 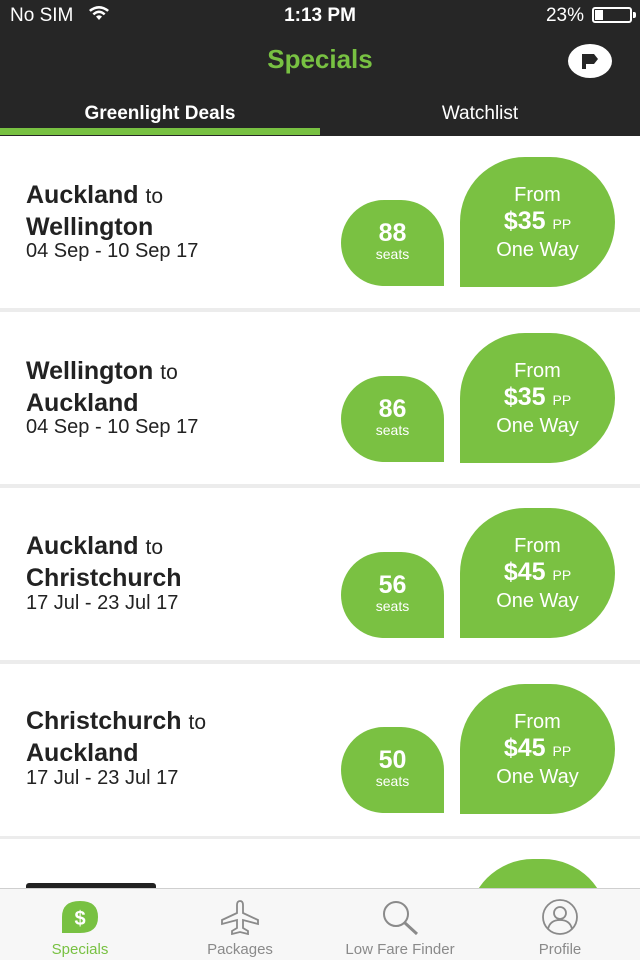 I want to click on dollar-icon: $, so click(x=80, y=917).